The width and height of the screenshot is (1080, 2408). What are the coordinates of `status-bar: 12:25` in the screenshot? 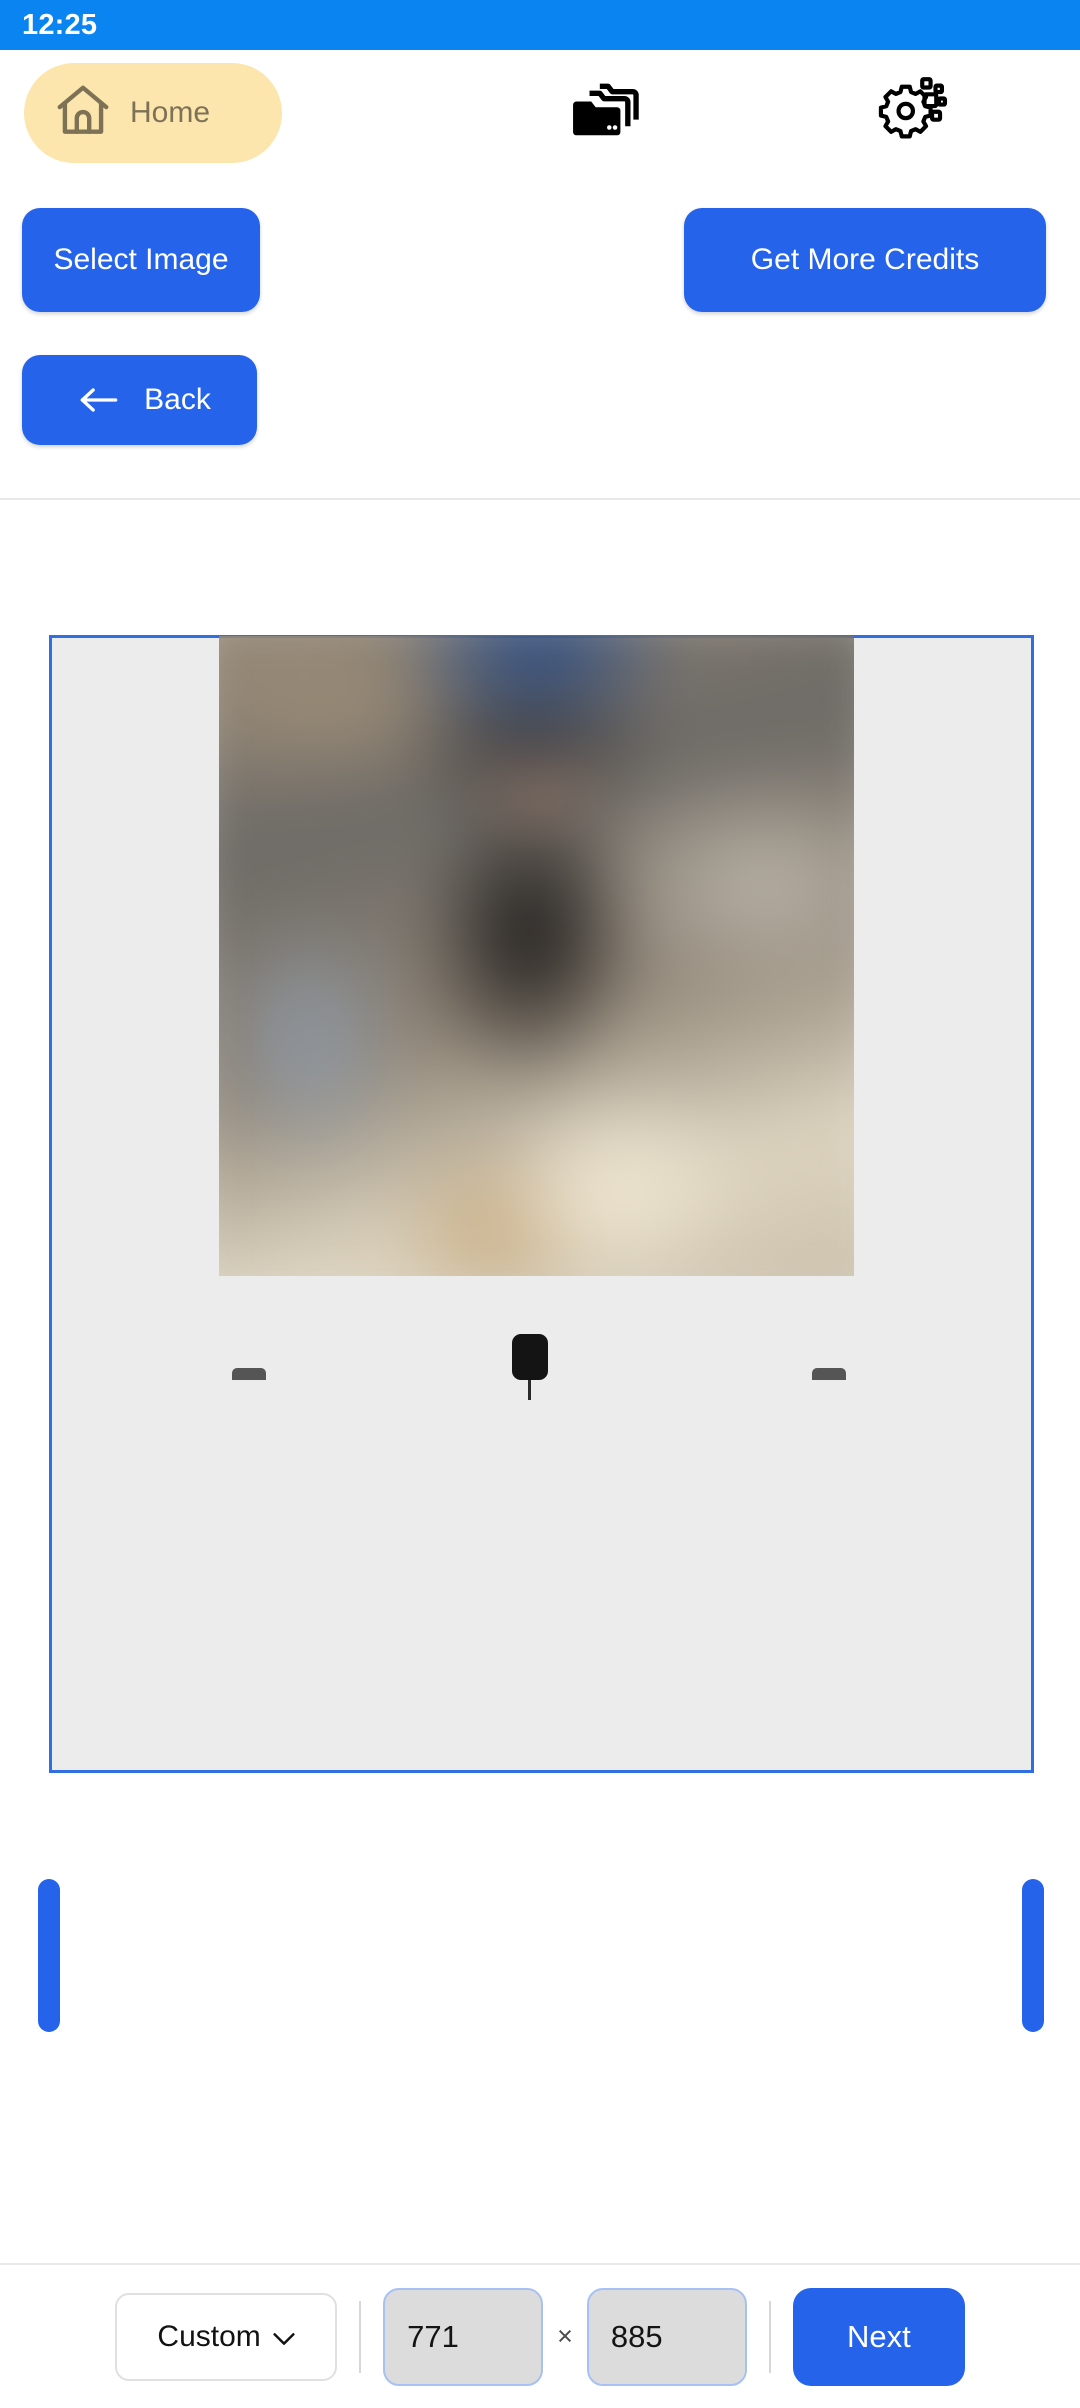 It's located at (540, 25).